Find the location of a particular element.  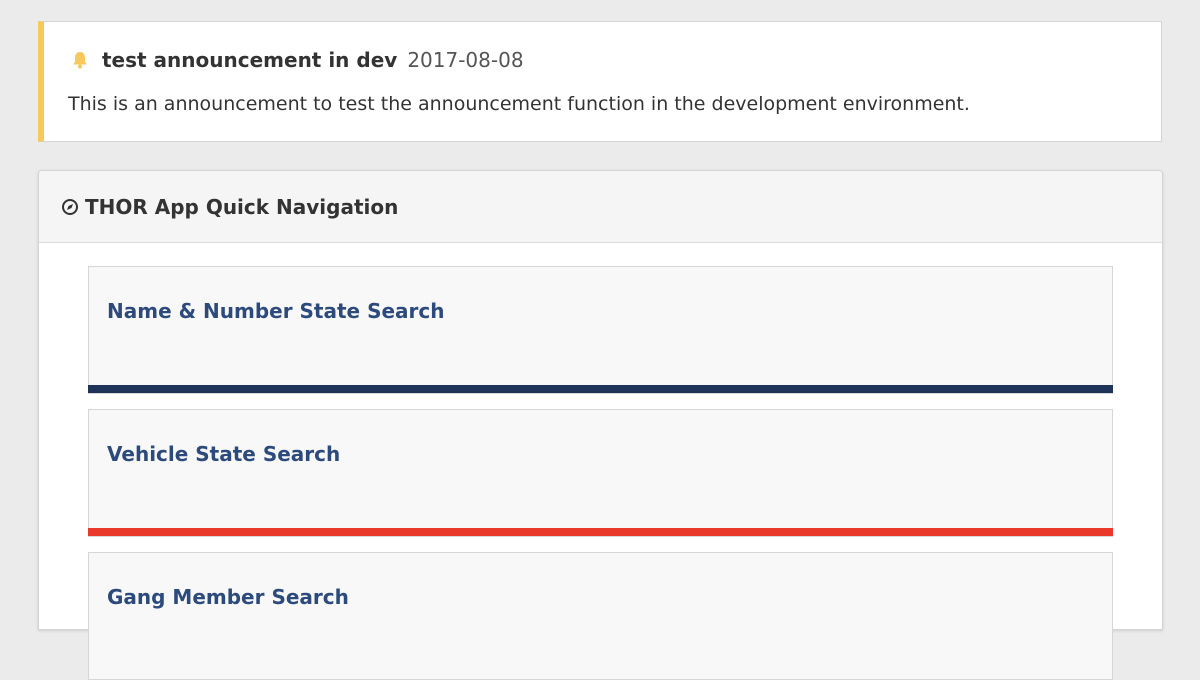

panel-header: THOR App Quick Navigation is located at coordinates (600, 207).